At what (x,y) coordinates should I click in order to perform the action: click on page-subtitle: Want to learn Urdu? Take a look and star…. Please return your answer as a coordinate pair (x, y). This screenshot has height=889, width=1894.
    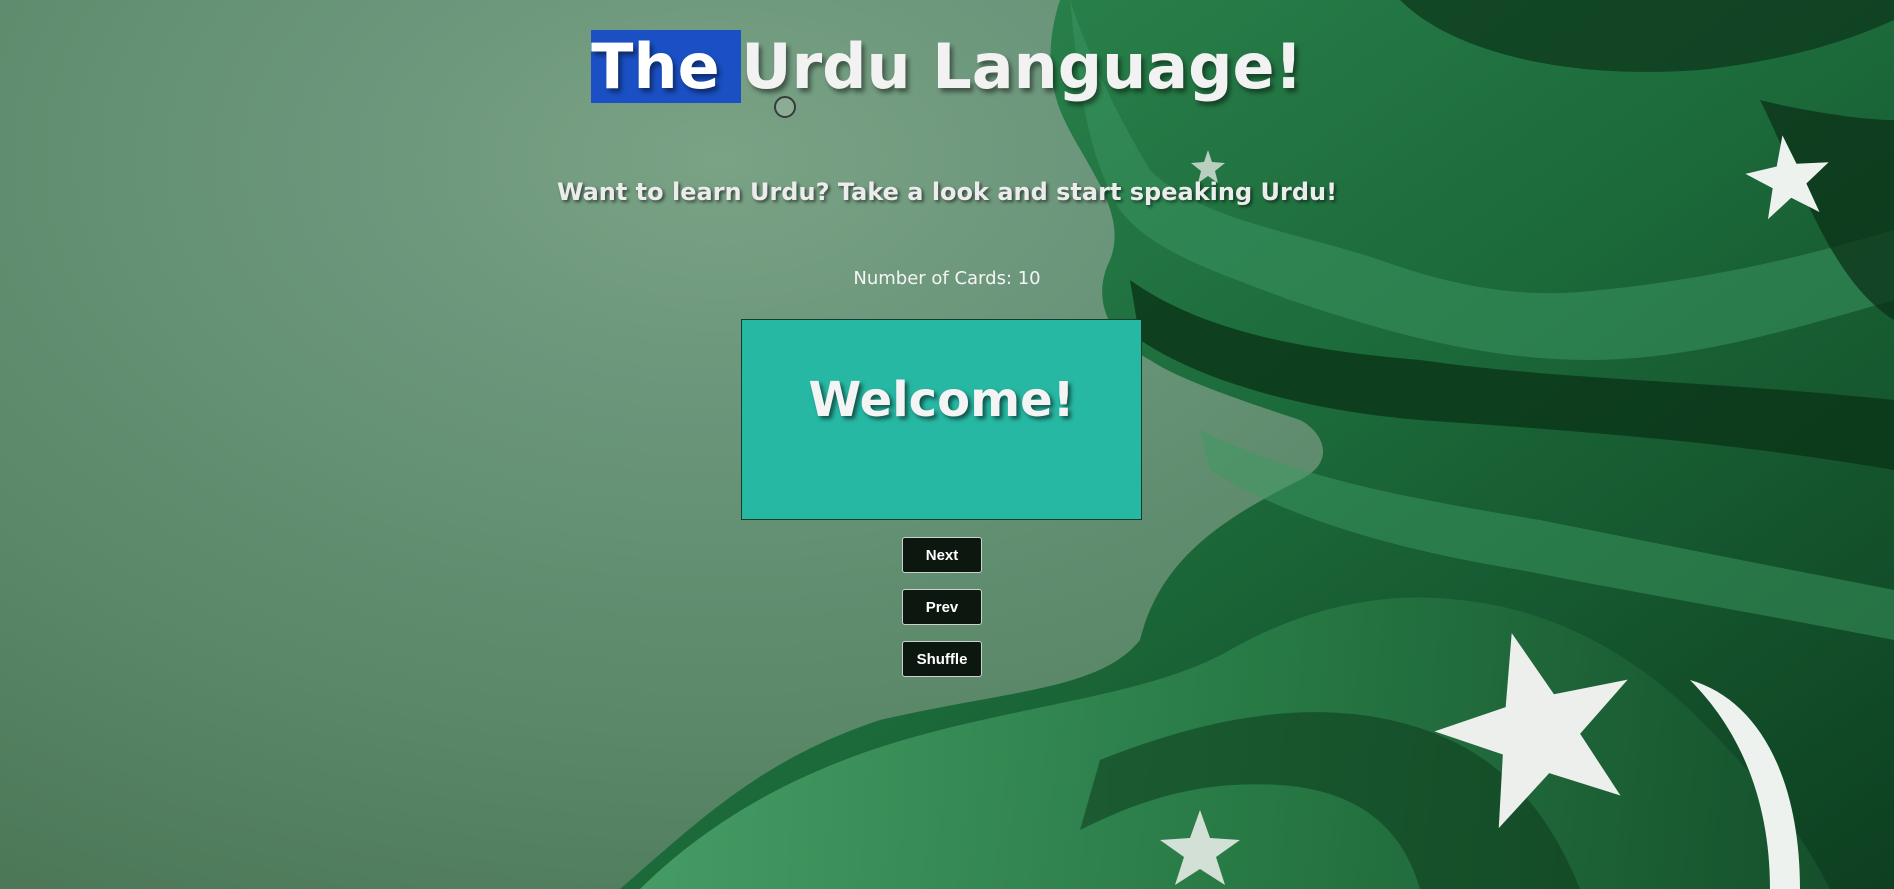
    Looking at the image, I should click on (947, 192).